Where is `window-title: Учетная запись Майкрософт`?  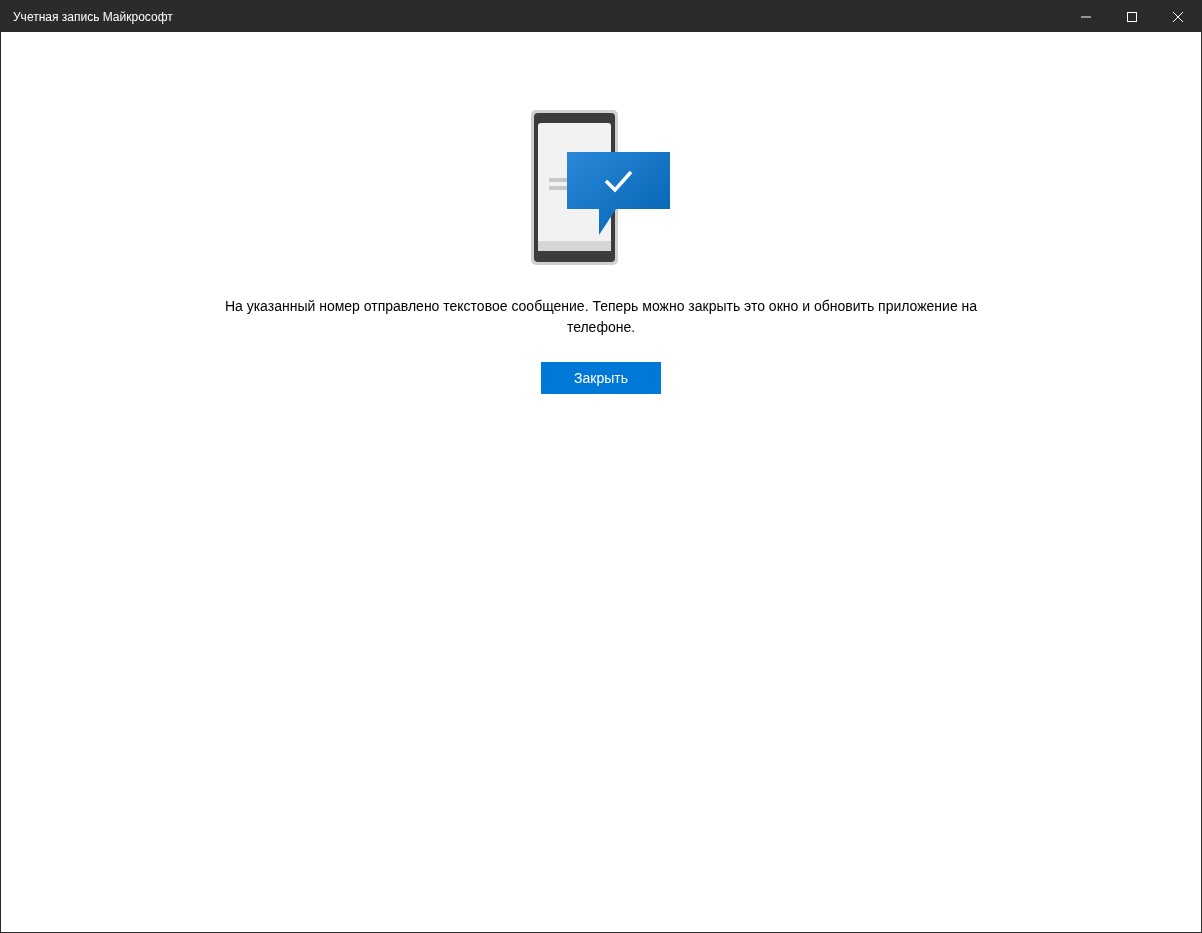 window-title: Учетная запись Майкрософт is located at coordinates (93, 16).